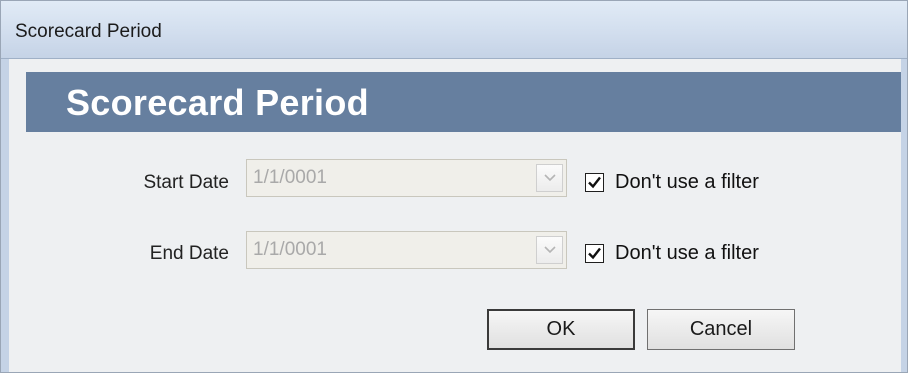  Describe the element at coordinates (406, 178) in the screenshot. I see `start-date-picker: 1/1/0001` at that location.